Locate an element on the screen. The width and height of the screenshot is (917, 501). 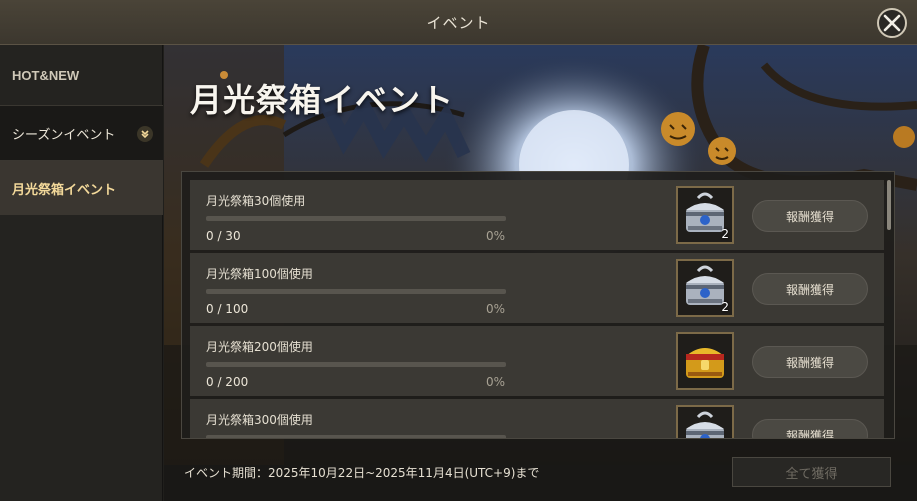
progress-count: 0 / 30 is located at coordinates (223, 236).